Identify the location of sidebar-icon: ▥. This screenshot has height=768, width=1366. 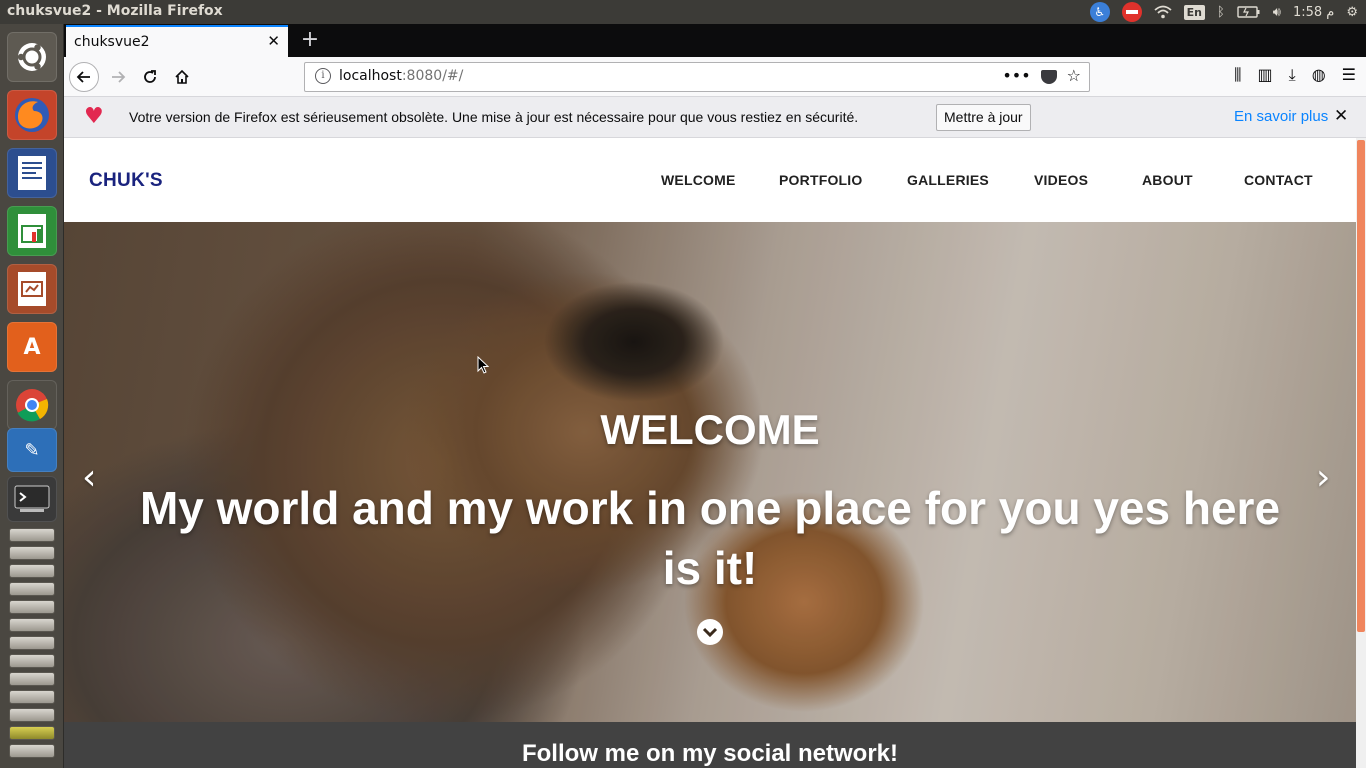
(1264, 75).